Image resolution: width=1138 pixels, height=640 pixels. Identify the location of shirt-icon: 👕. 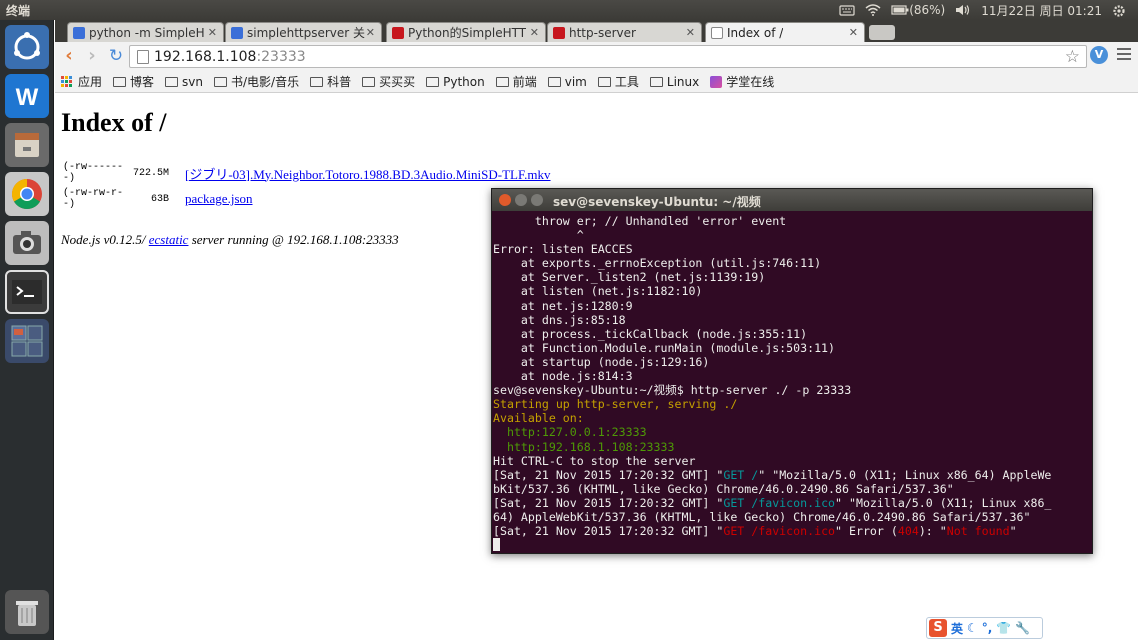
(1003, 628).